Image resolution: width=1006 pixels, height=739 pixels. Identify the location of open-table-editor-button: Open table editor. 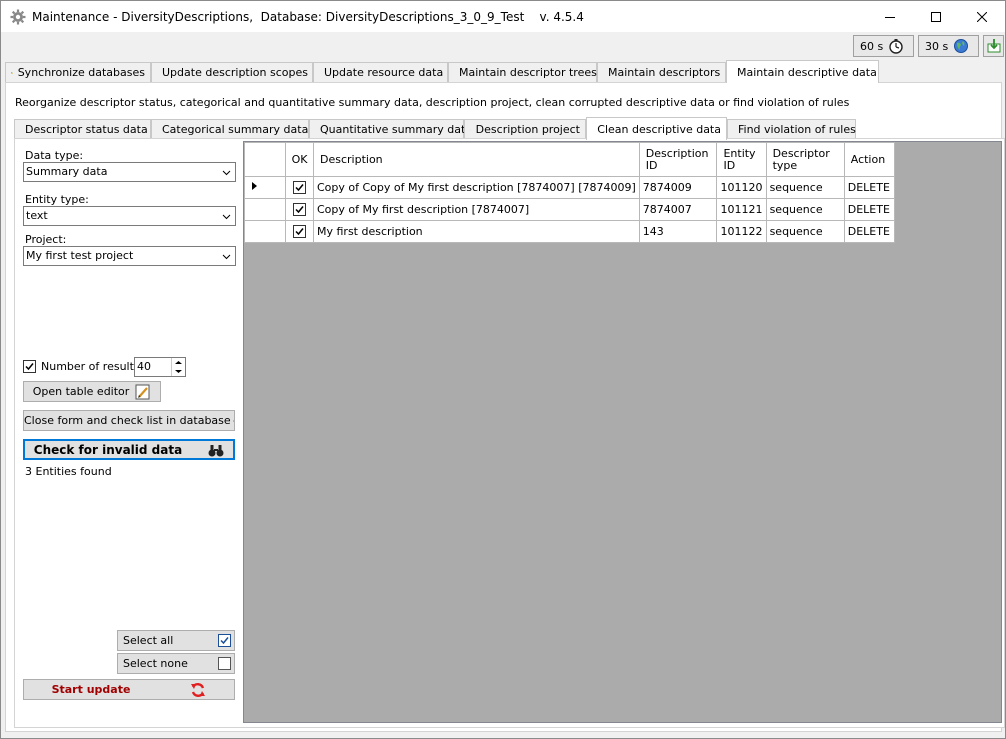
(92, 391).